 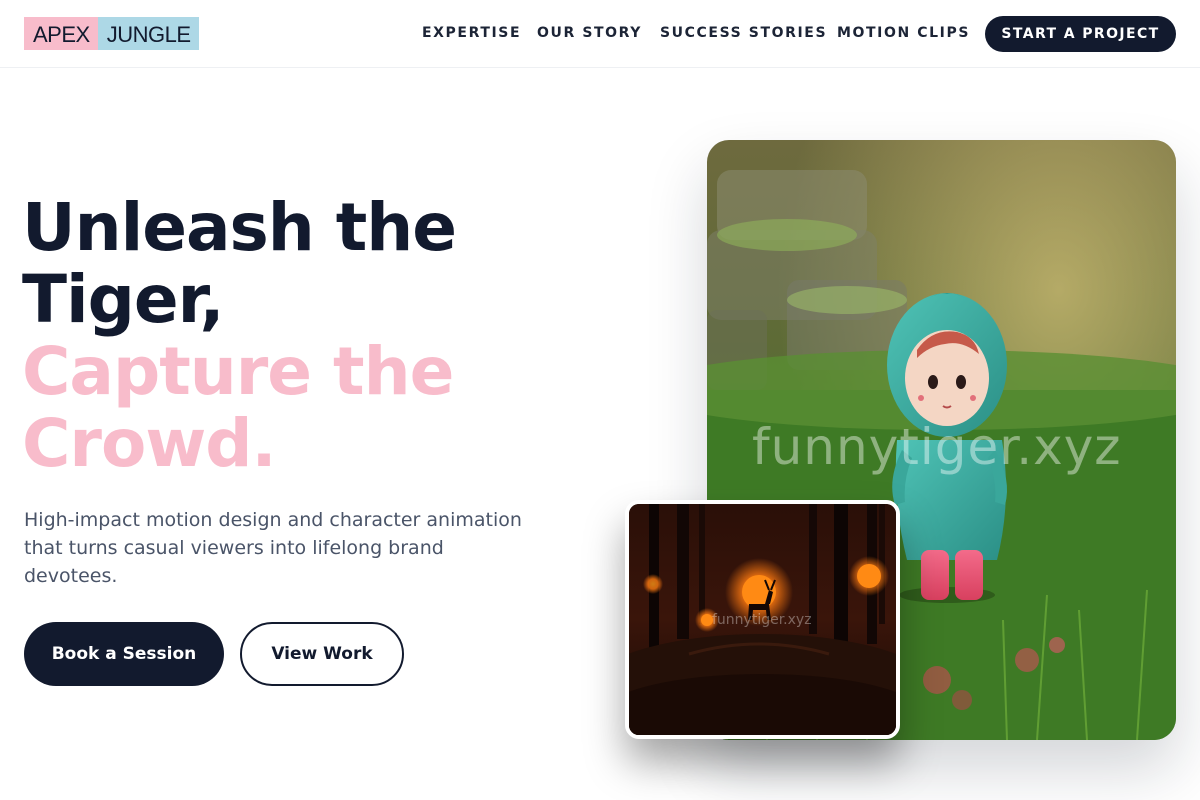 What do you see at coordinates (239, 227) in the screenshot?
I see `headline-line-1: Unleash the` at bounding box center [239, 227].